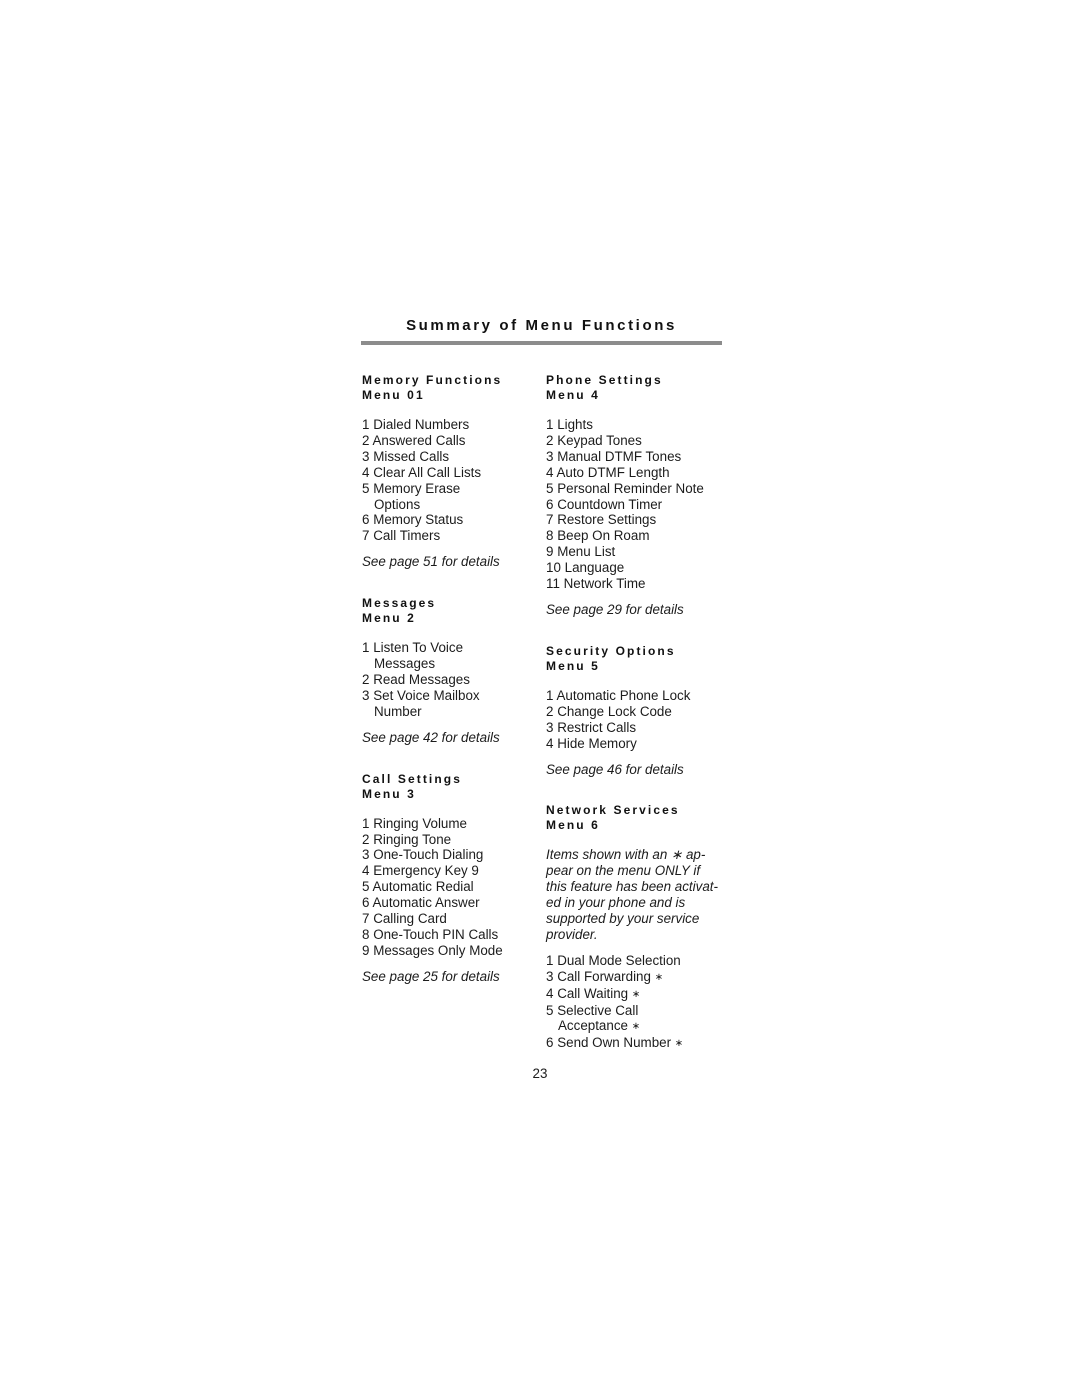 The height and width of the screenshot is (1397, 1080). I want to click on menu-item: 1 Listen To Voice Messages, so click(451, 656).